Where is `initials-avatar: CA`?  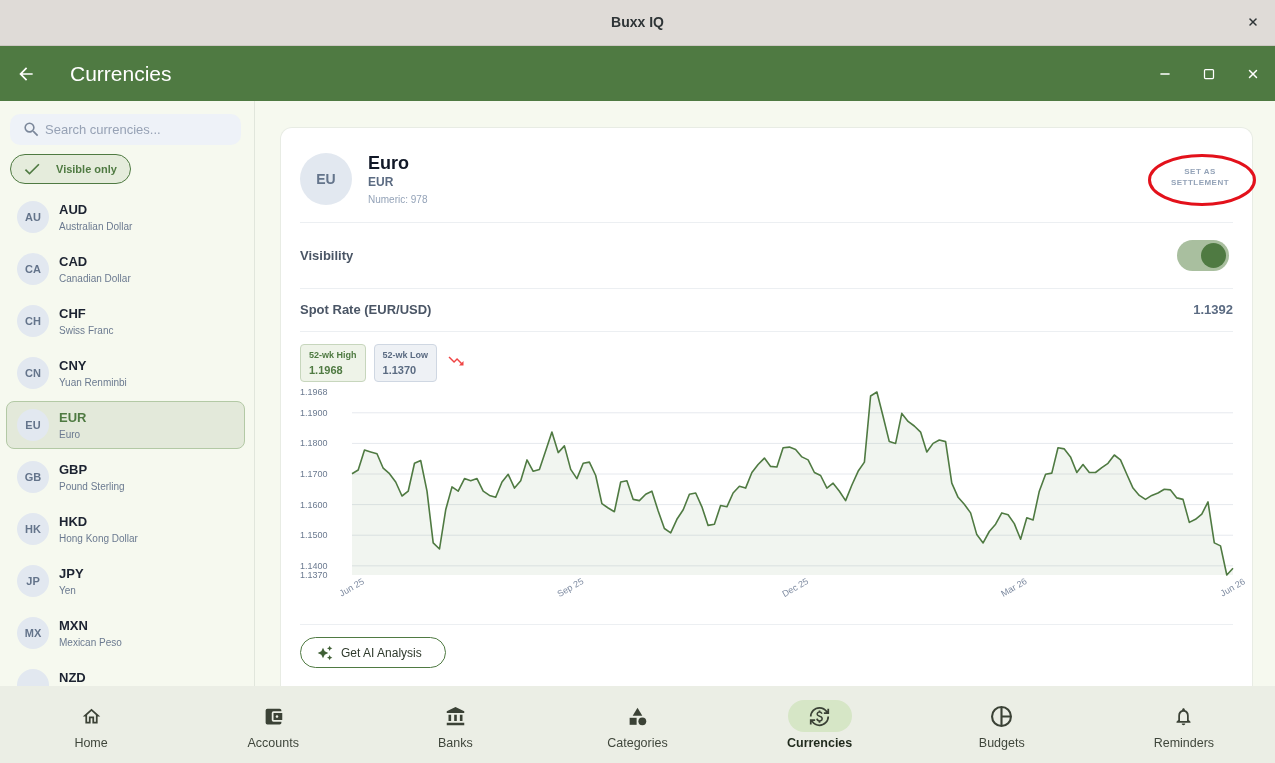
initials-avatar: CA is located at coordinates (33, 269).